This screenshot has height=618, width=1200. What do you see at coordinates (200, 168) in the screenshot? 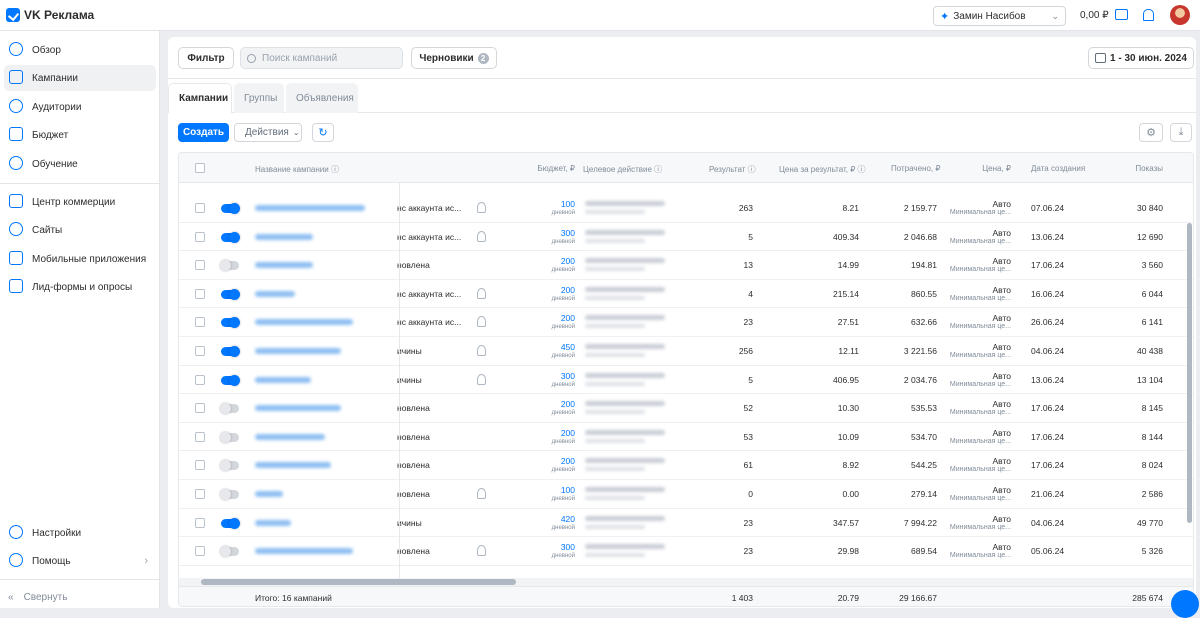
I see `select-all-checkbox` at bounding box center [200, 168].